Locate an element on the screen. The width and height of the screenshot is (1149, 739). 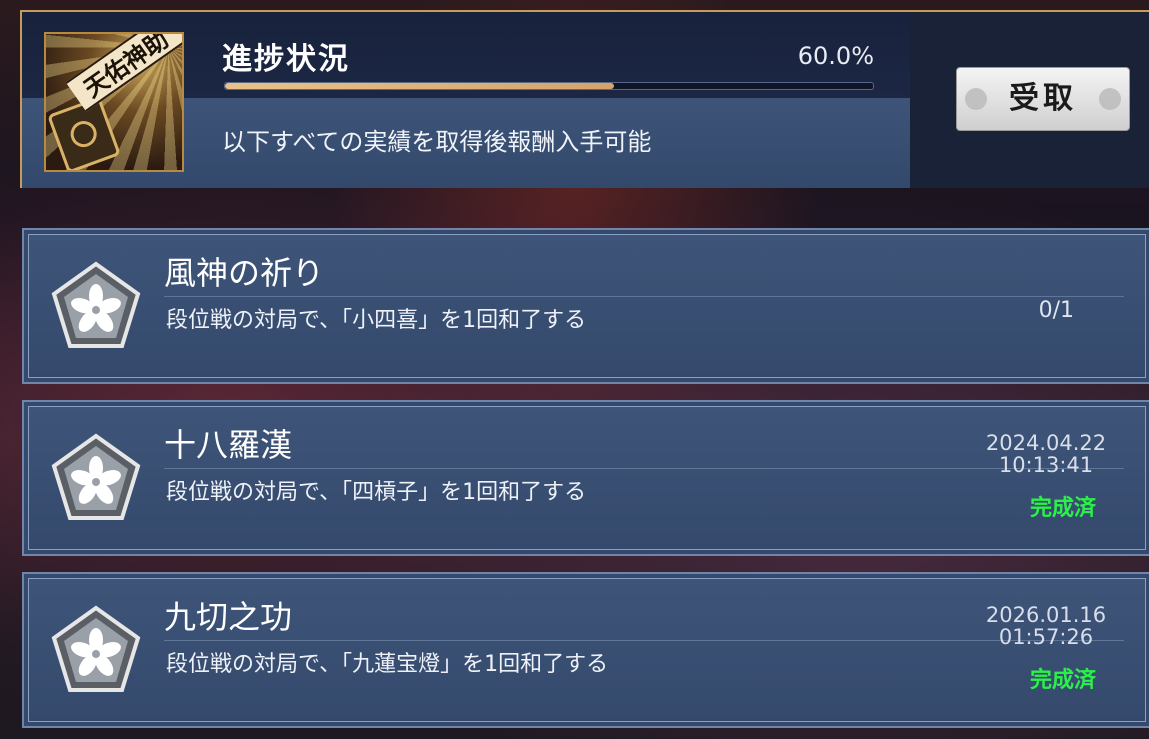
progress-bar-fill is located at coordinates (419, 86).